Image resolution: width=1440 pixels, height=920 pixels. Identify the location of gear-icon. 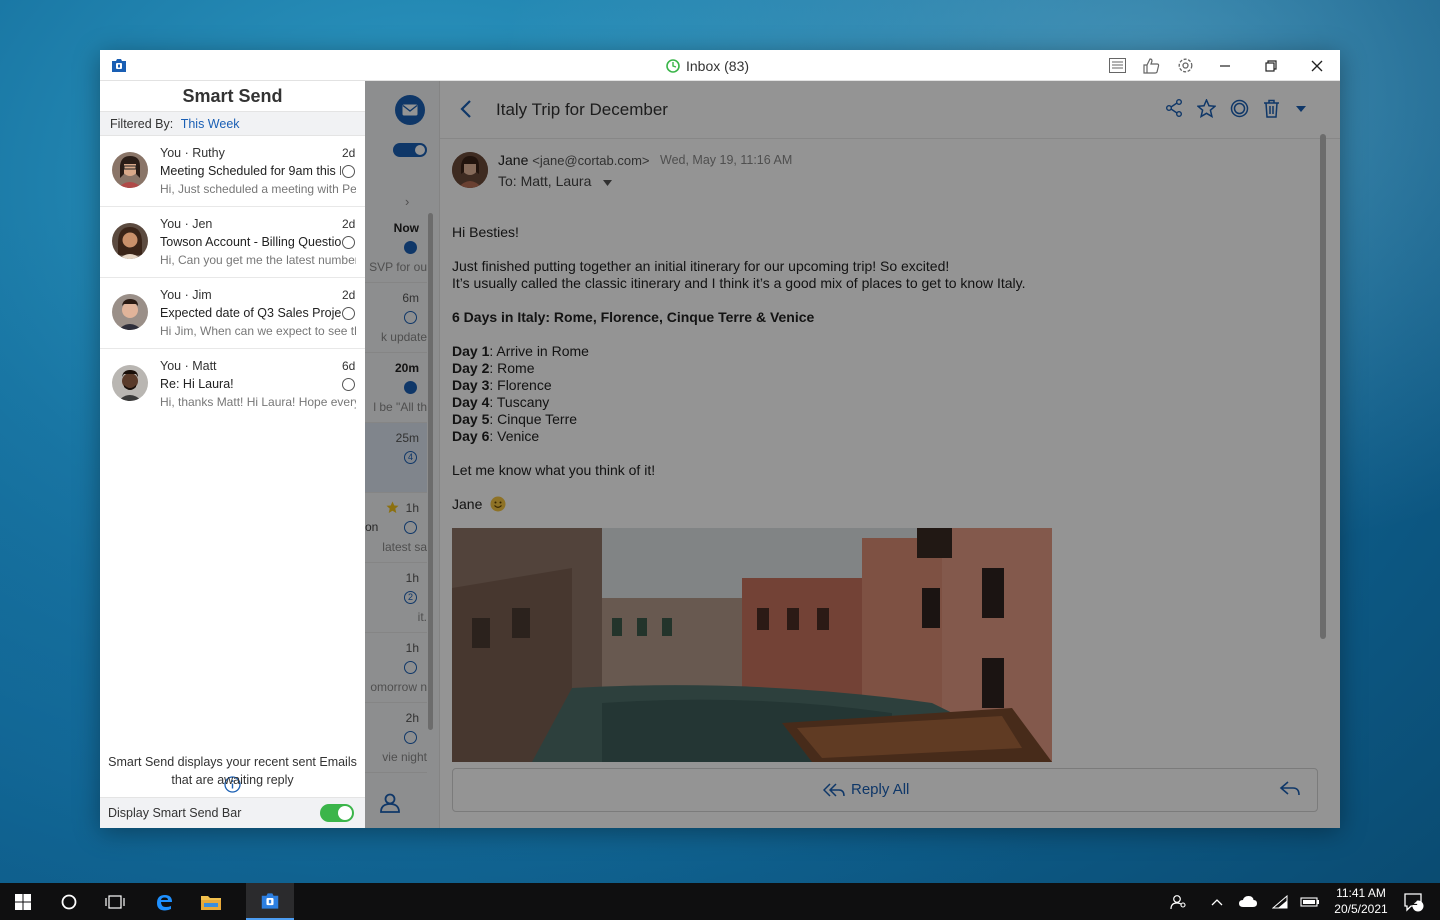
(1185, 65).